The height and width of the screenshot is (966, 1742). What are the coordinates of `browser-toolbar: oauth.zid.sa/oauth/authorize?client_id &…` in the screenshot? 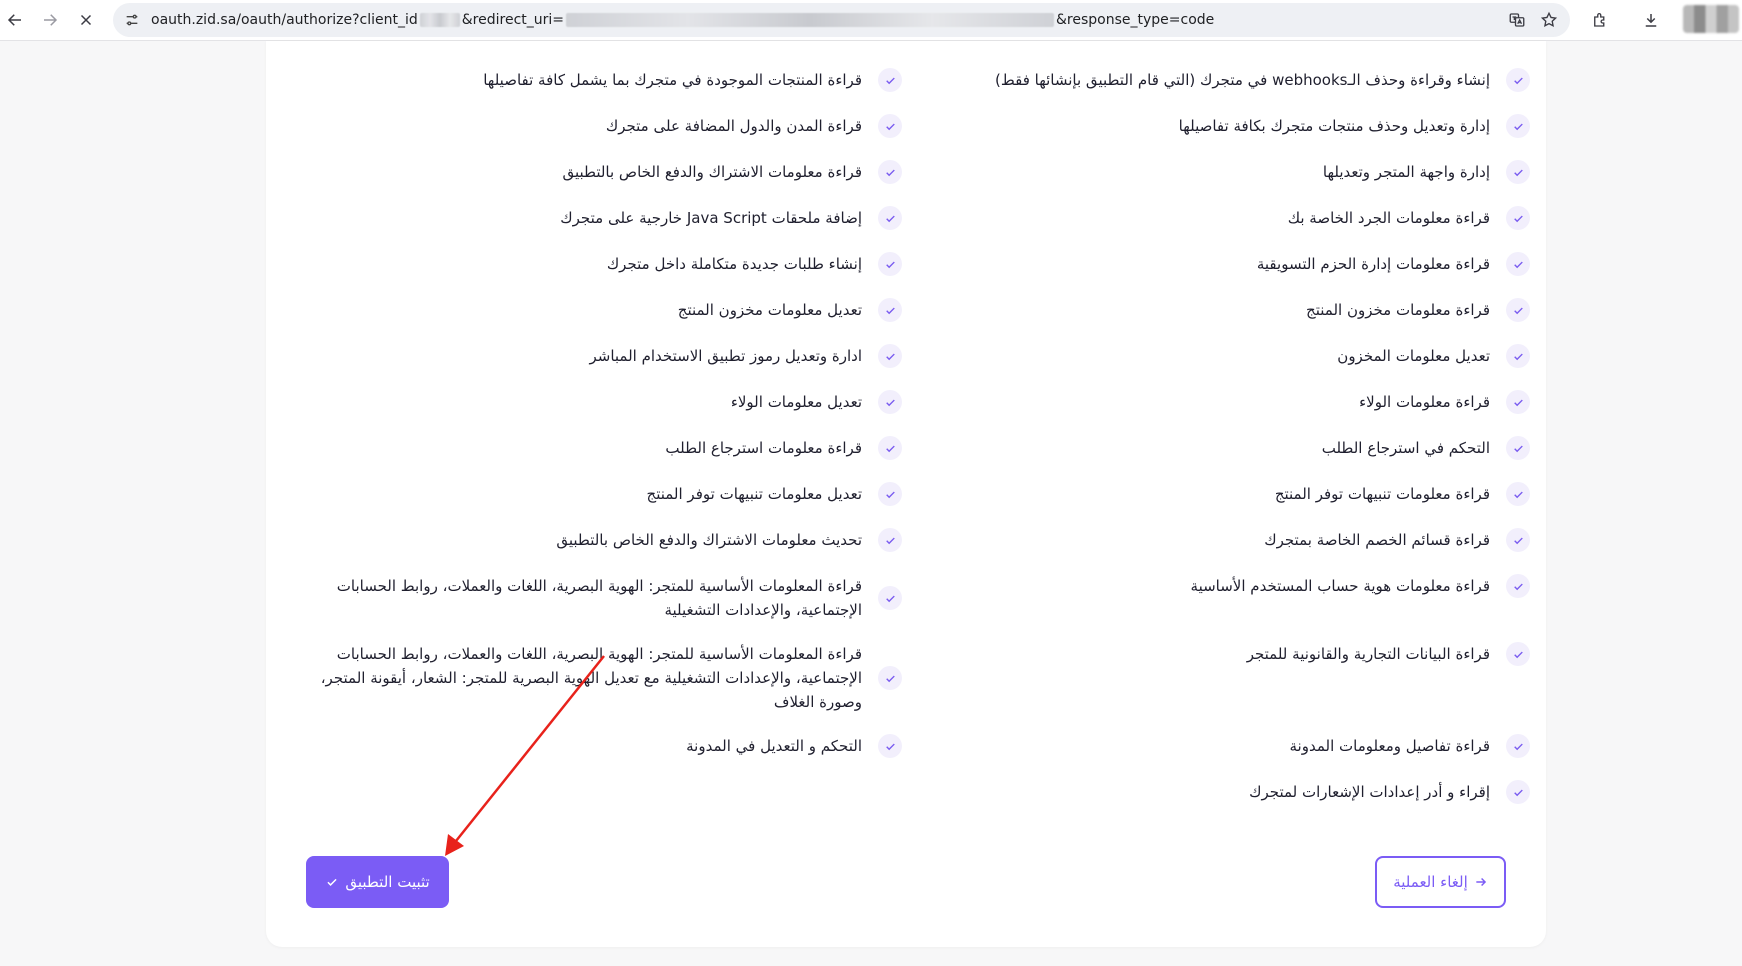 It's located at (871, 20).